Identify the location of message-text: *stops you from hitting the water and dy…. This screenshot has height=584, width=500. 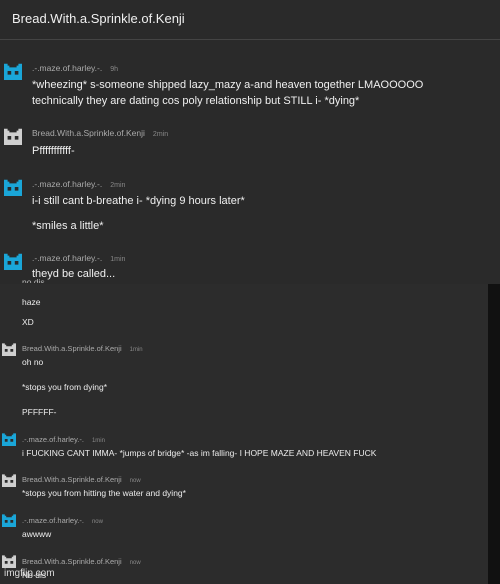
(104, 493).